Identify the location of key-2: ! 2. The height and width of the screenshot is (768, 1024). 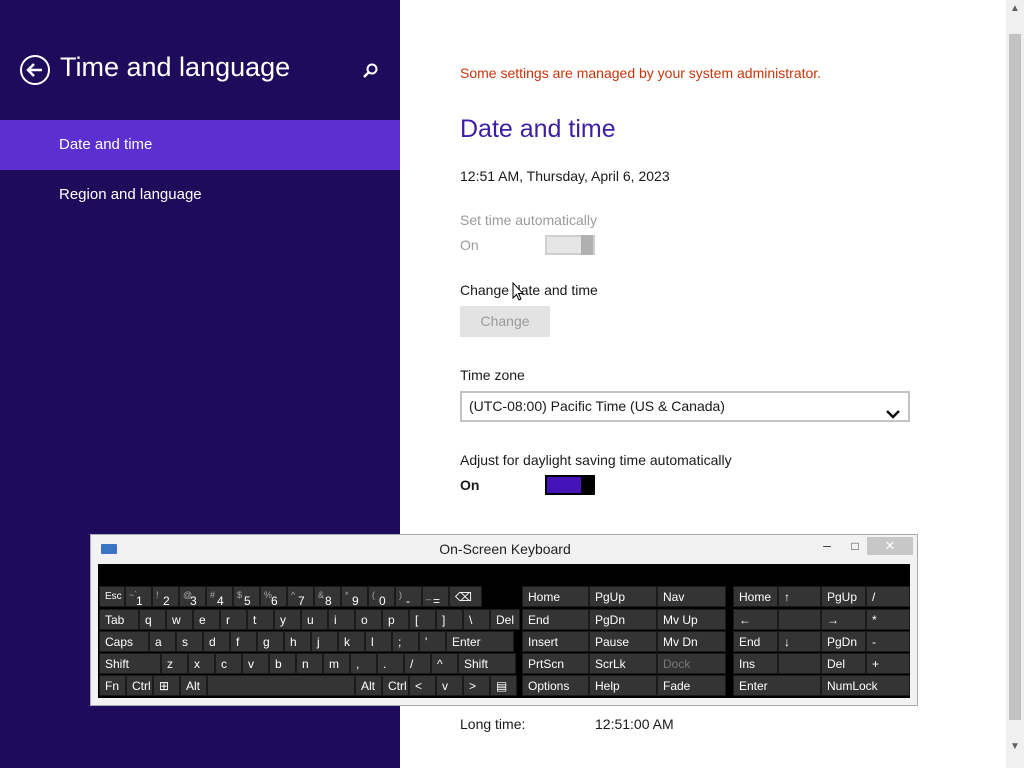
(165, 596).